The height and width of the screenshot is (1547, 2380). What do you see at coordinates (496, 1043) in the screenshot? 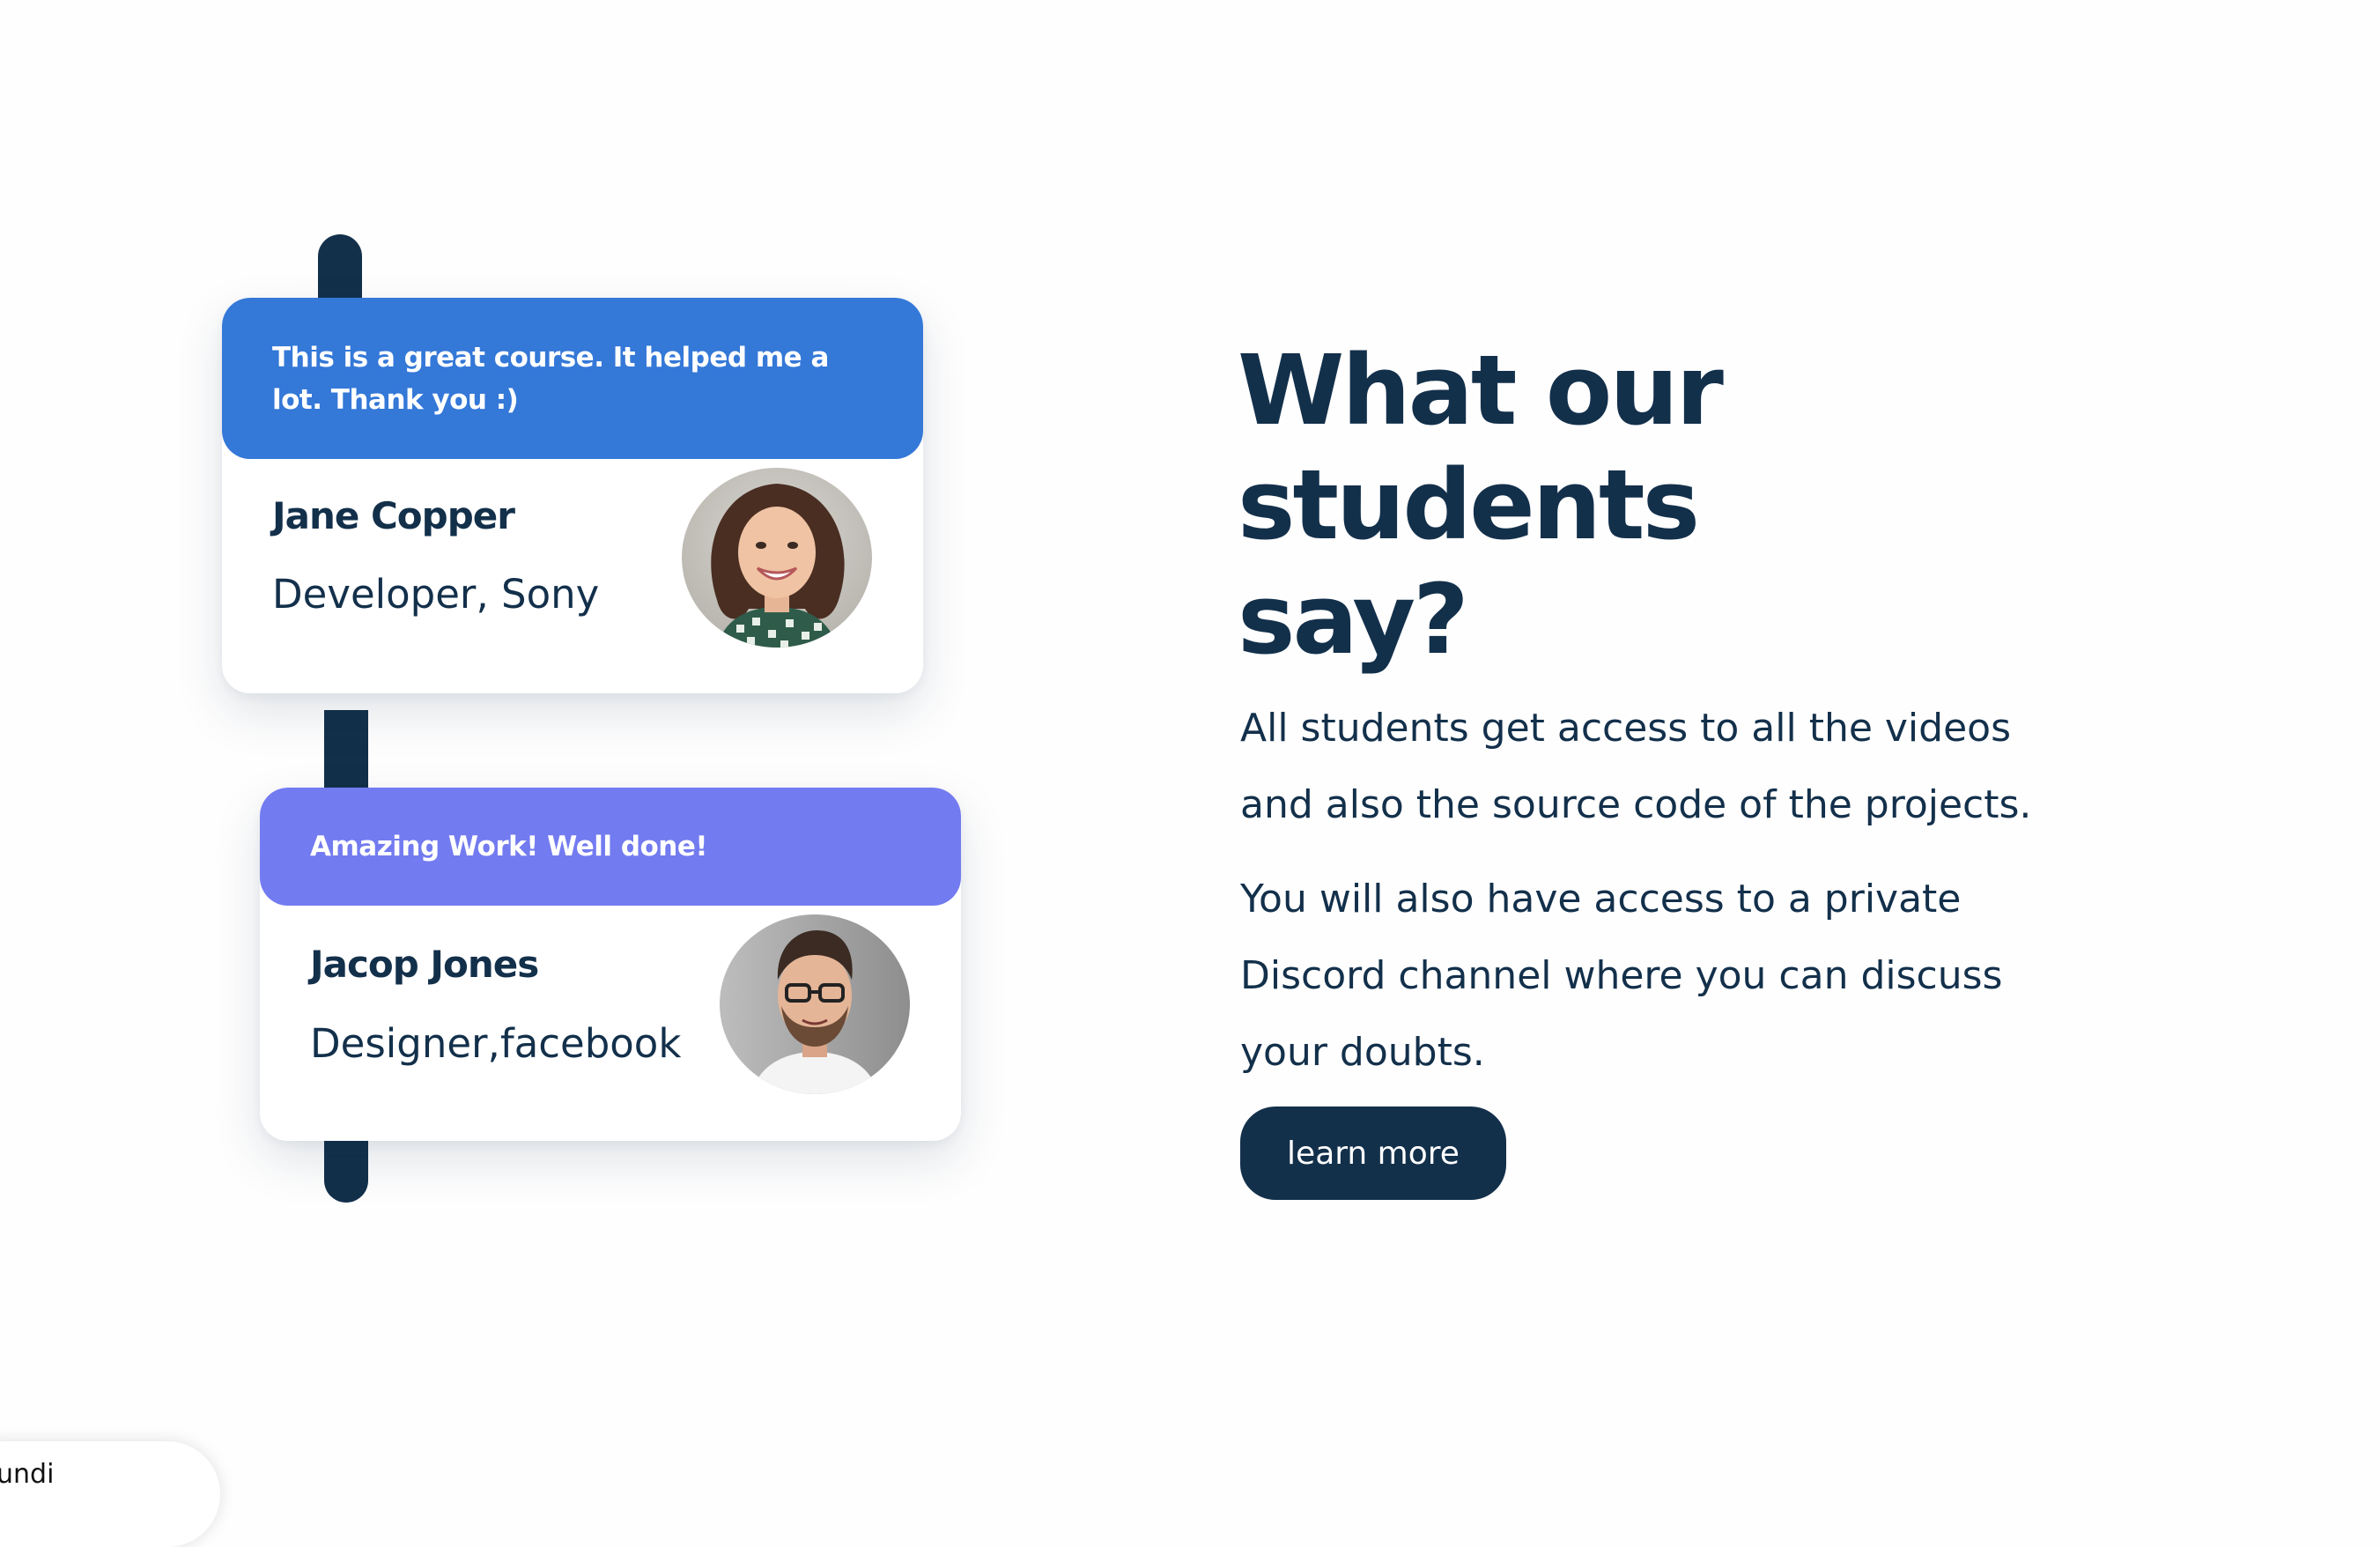
I see `author-role: Designer,facebook` at bounding box center [496, 1043].